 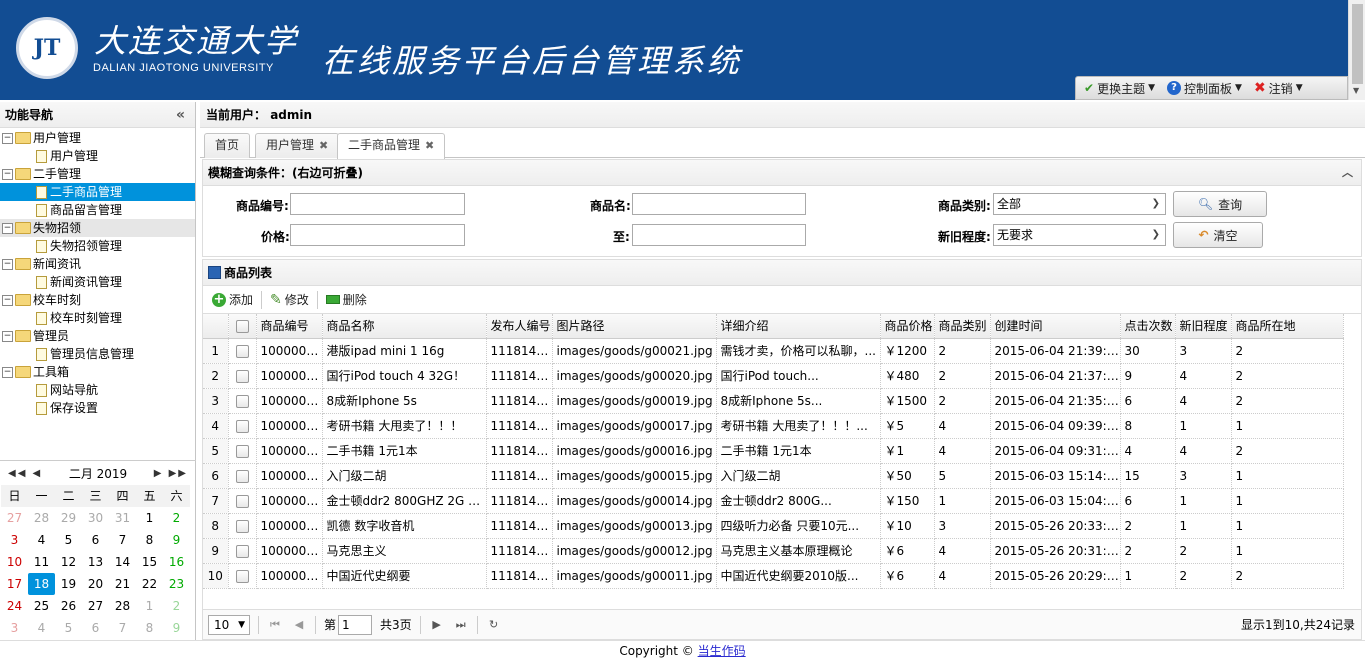 I want to click on column-header: 商品名称, so click(x=404, y=326).